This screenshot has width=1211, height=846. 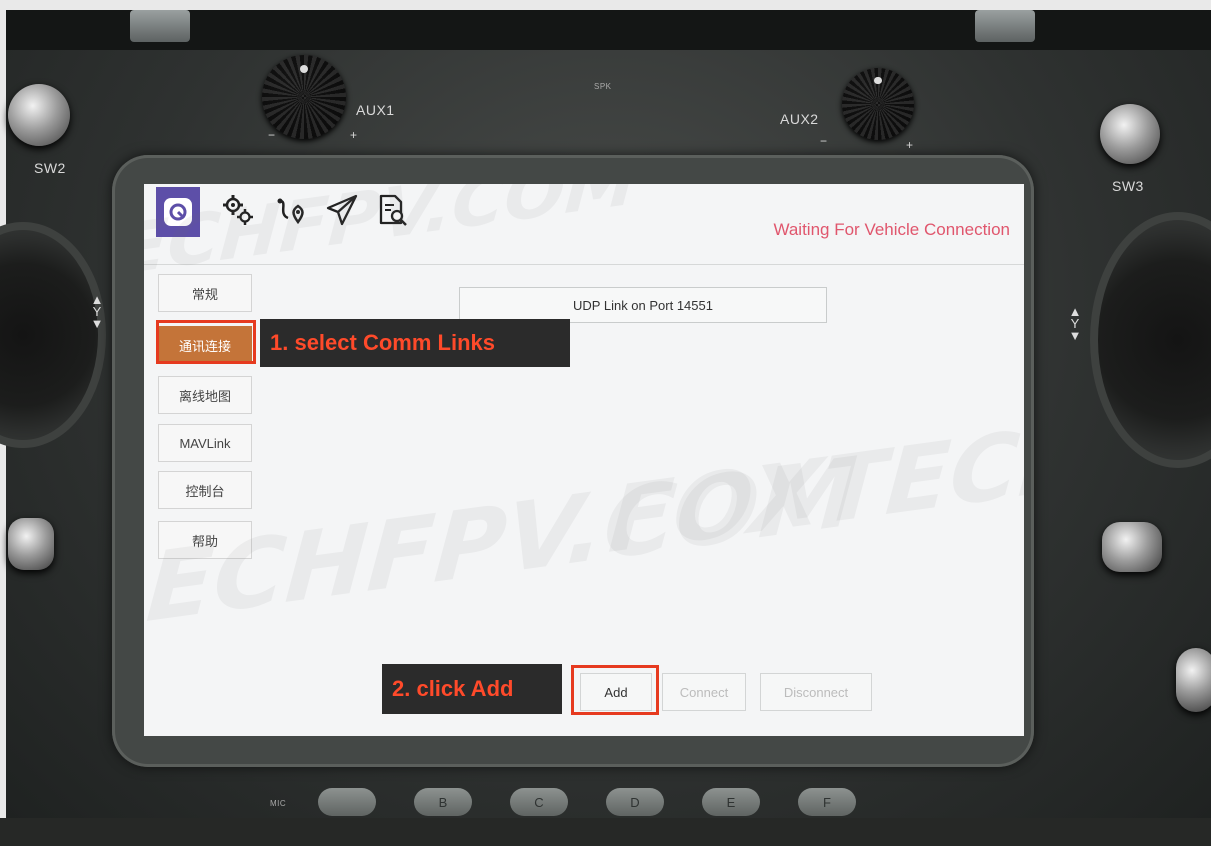 I want to click on hardware-button-a, so click(x=347, y=802).